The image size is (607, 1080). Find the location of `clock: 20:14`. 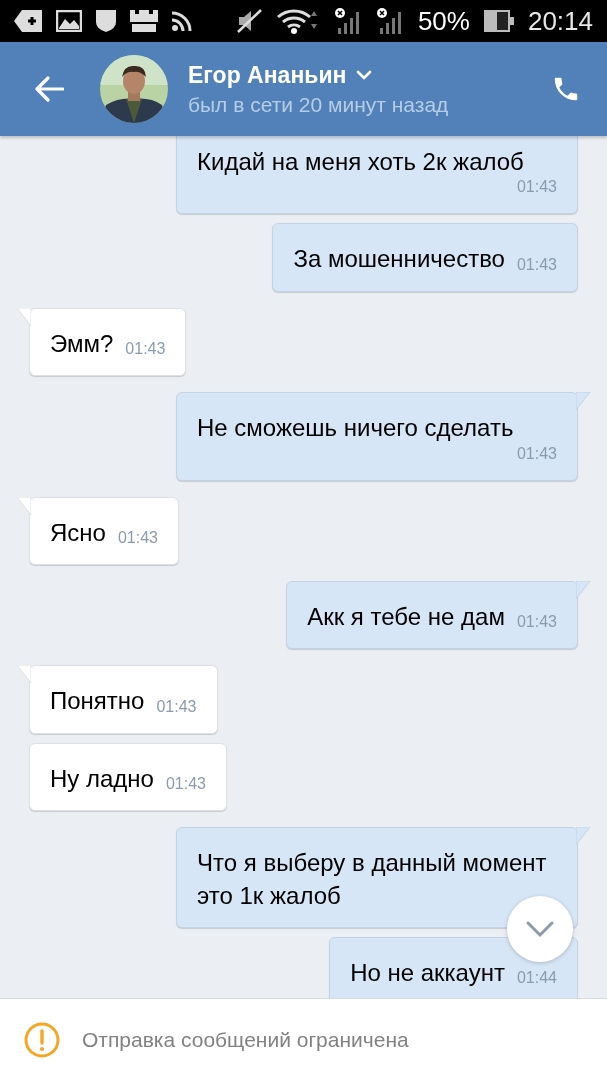

clock: 20:14 is located at coordinates (560, 21).